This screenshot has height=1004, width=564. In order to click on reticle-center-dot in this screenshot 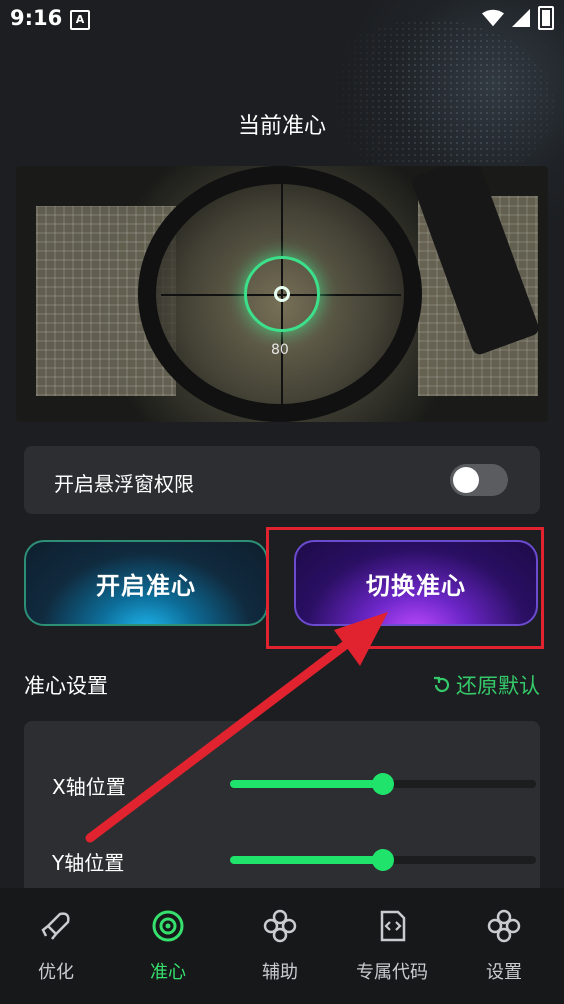, I will do `click(282, 294)`.